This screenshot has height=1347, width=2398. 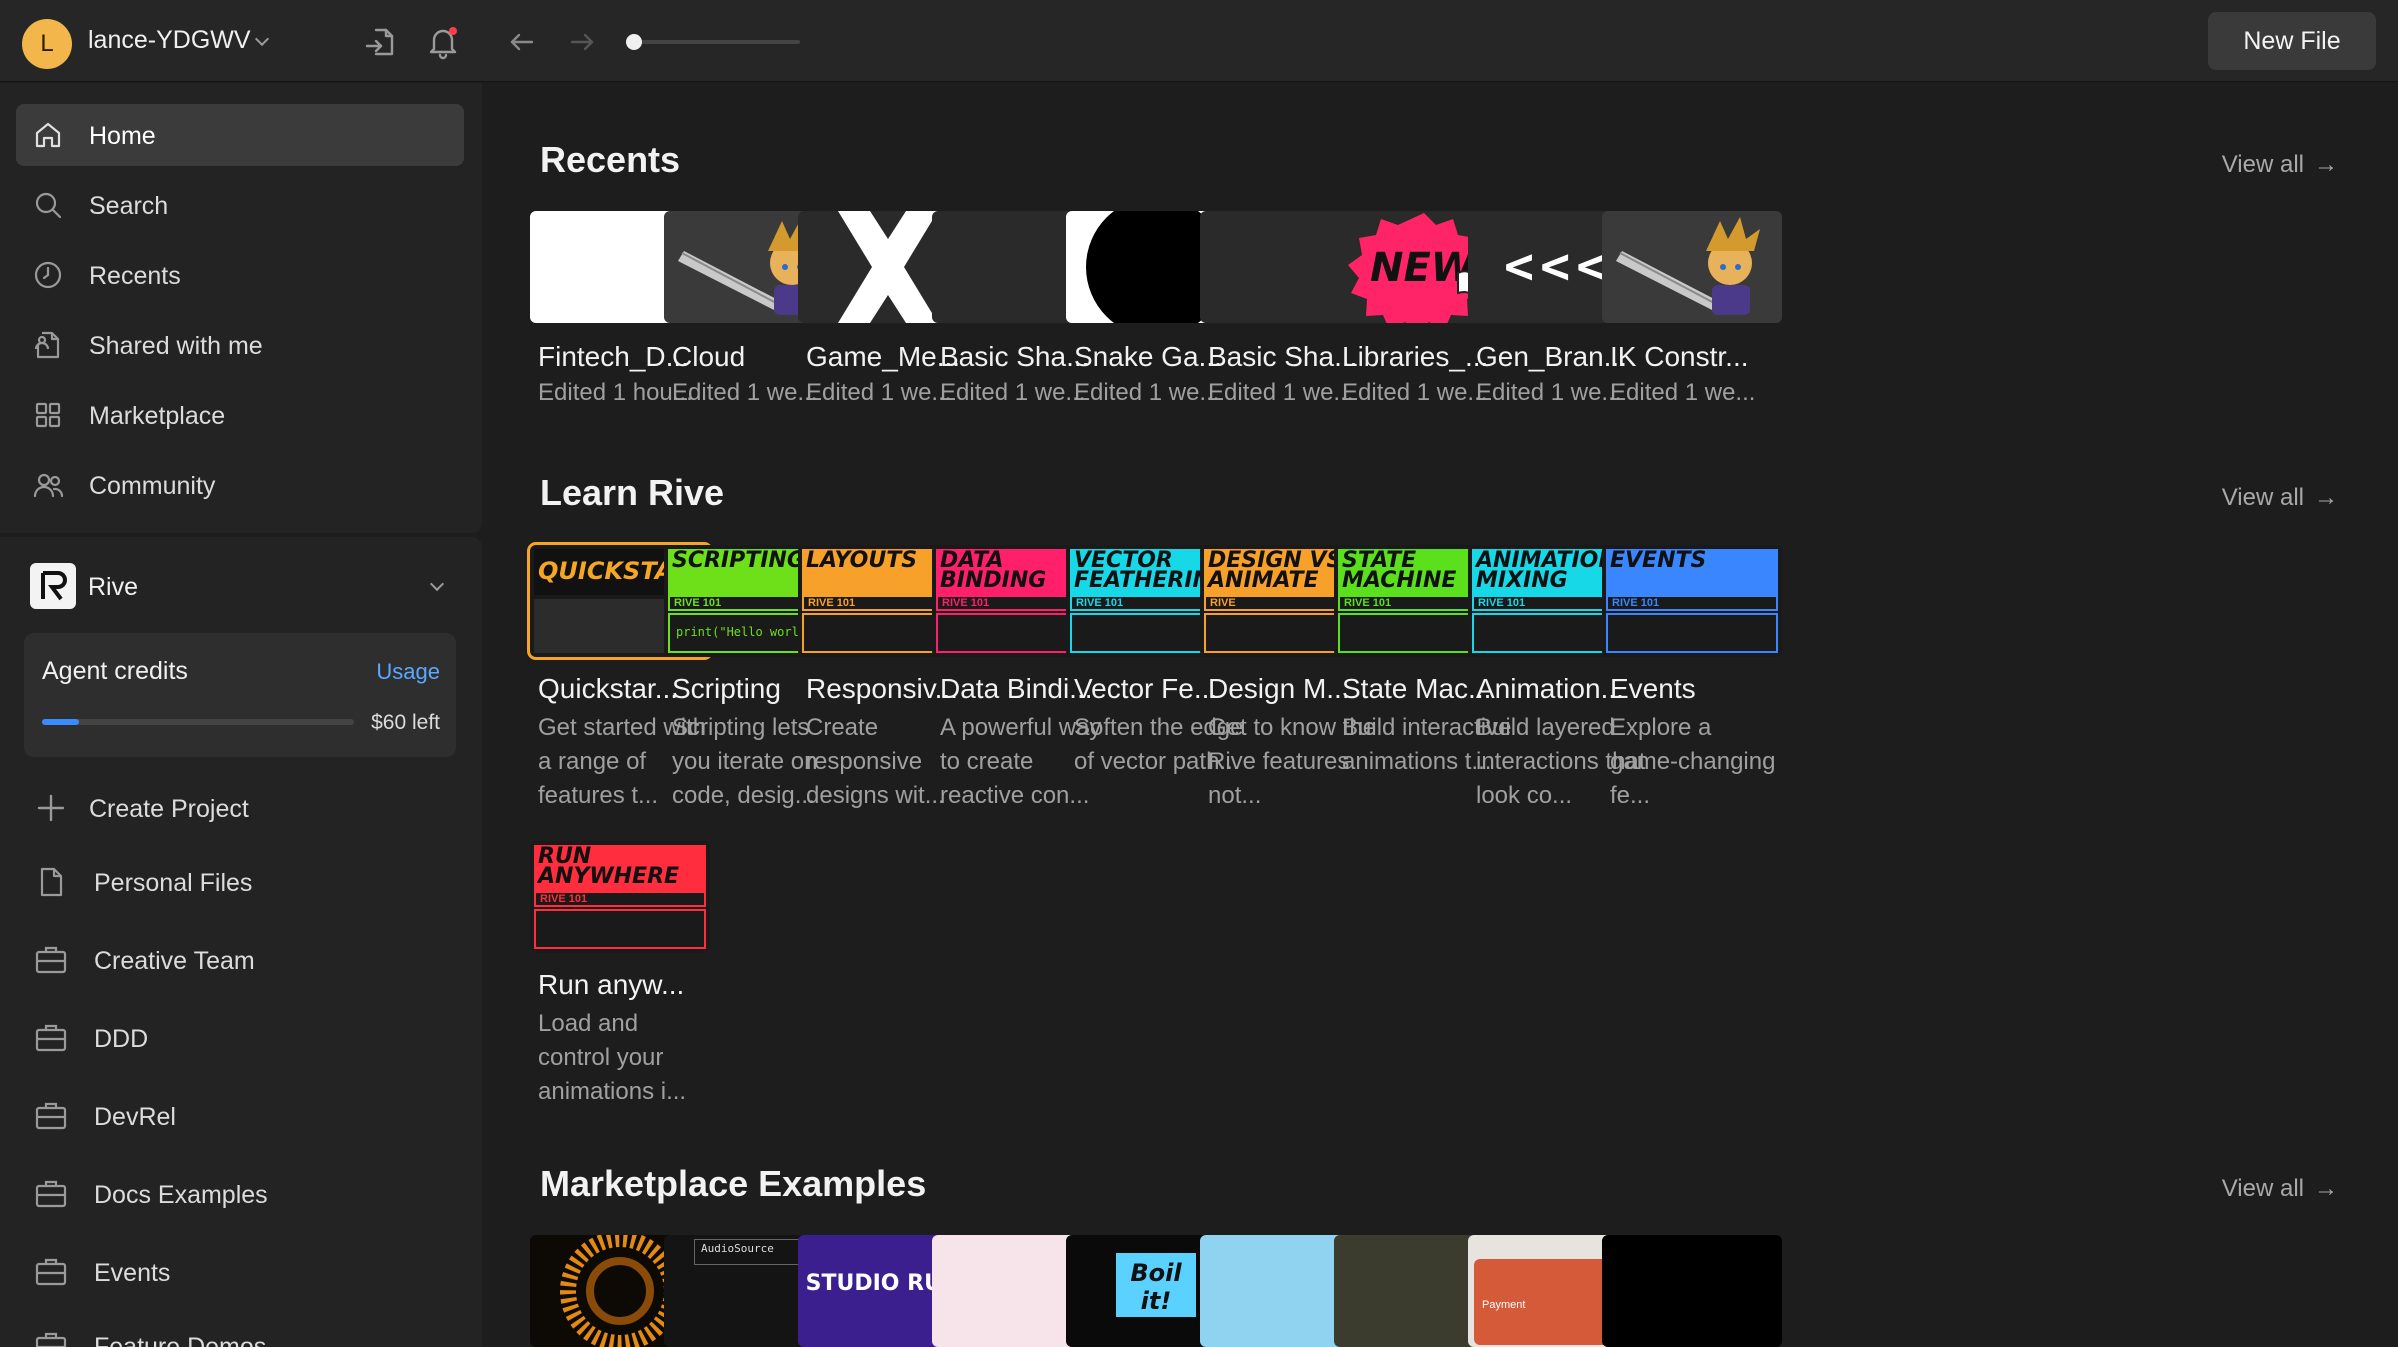 I want to click on bell-icon, so click(x=443, y=42).